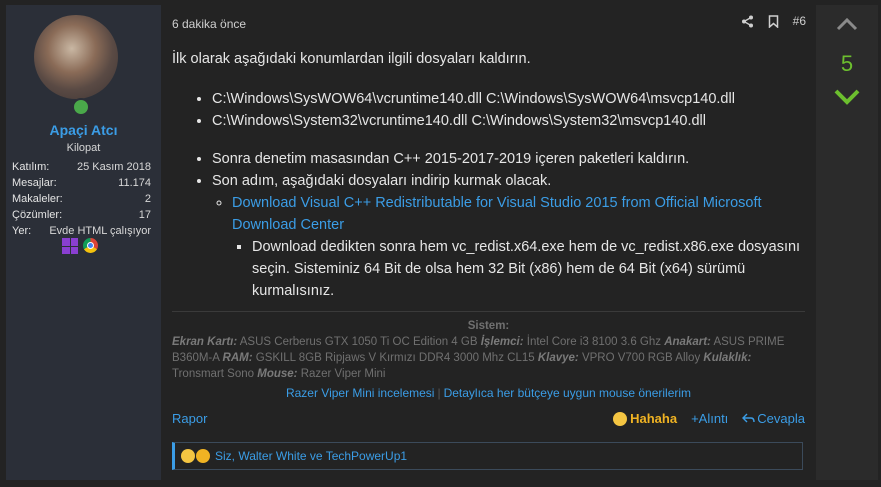 This screenshot has height=487, width=881. What do you see at coordinates (81, 107) in the screenshot?
I see `online-status-icon` at bounding box center [81, 107].